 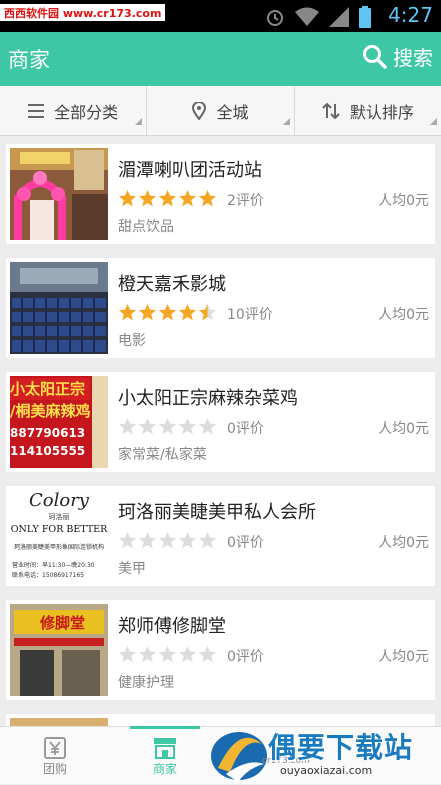 I want to click on filter-category-label: 全部分类, so click(x=86, y=112).